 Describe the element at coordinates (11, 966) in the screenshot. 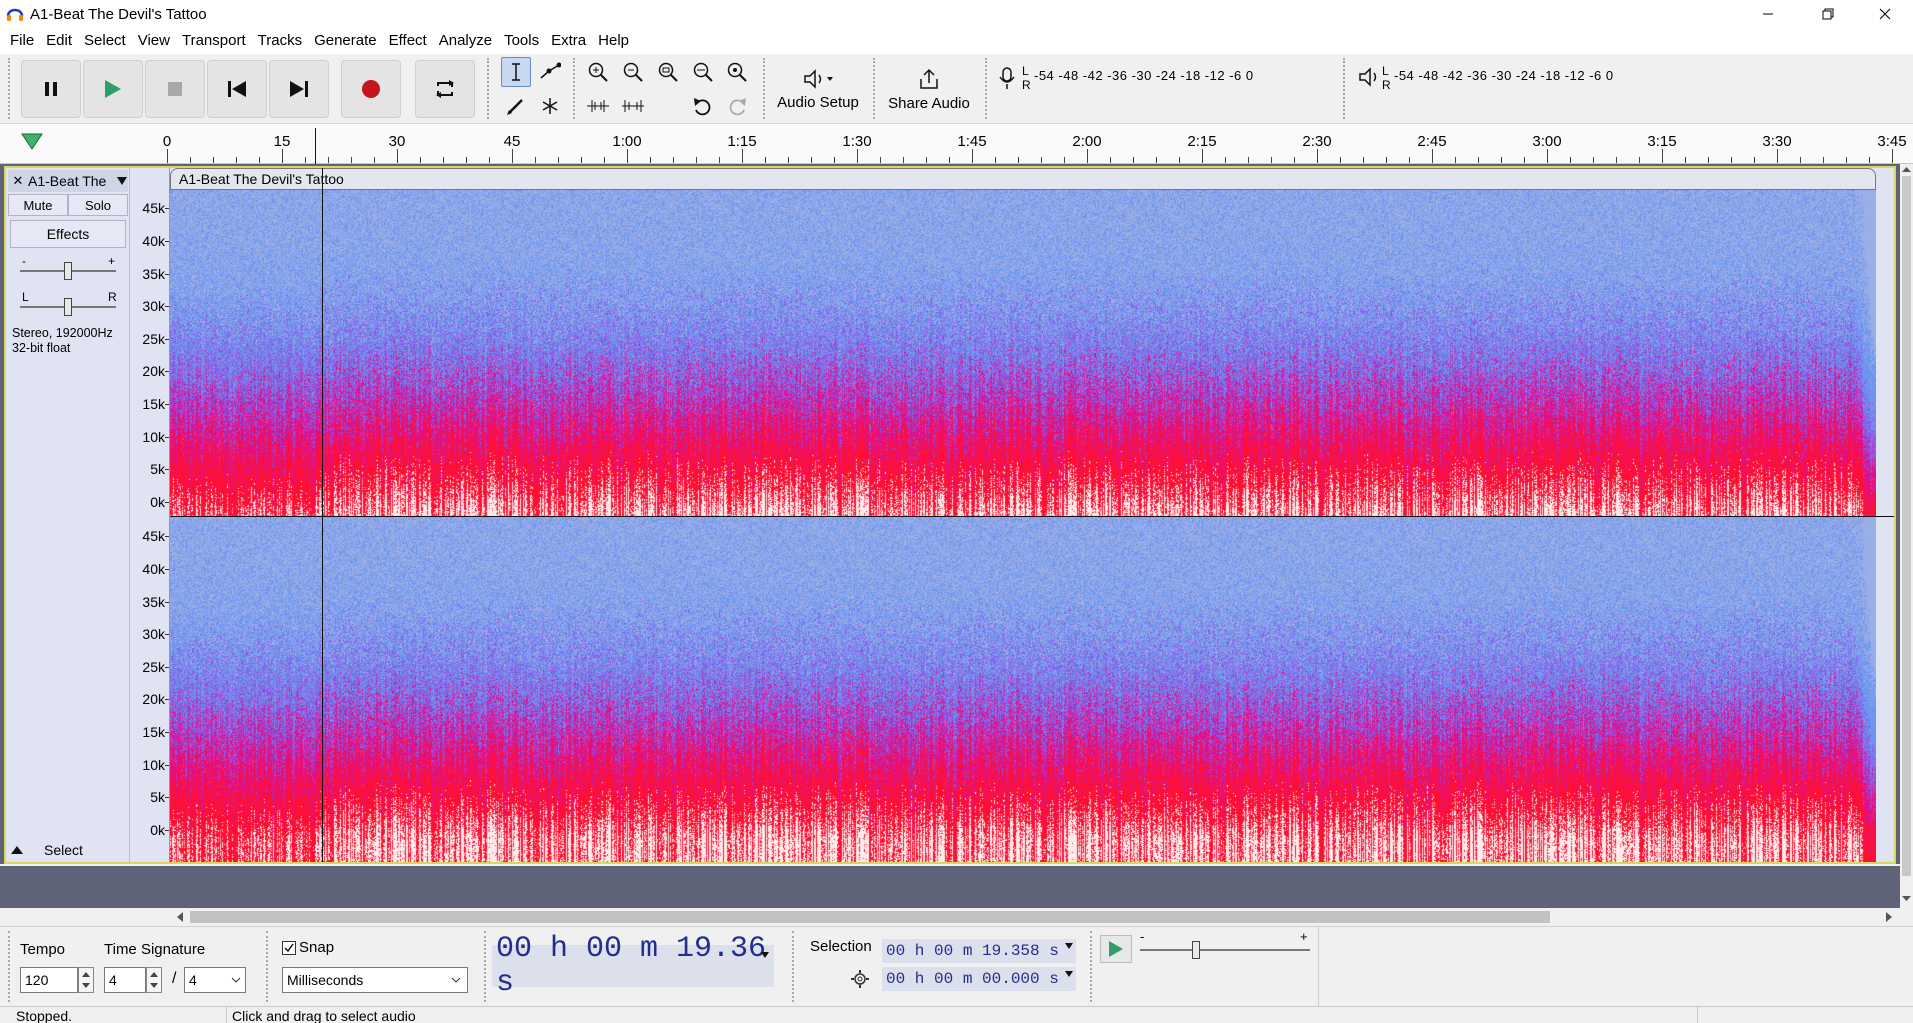

I see `time-sig-grip` at that location.